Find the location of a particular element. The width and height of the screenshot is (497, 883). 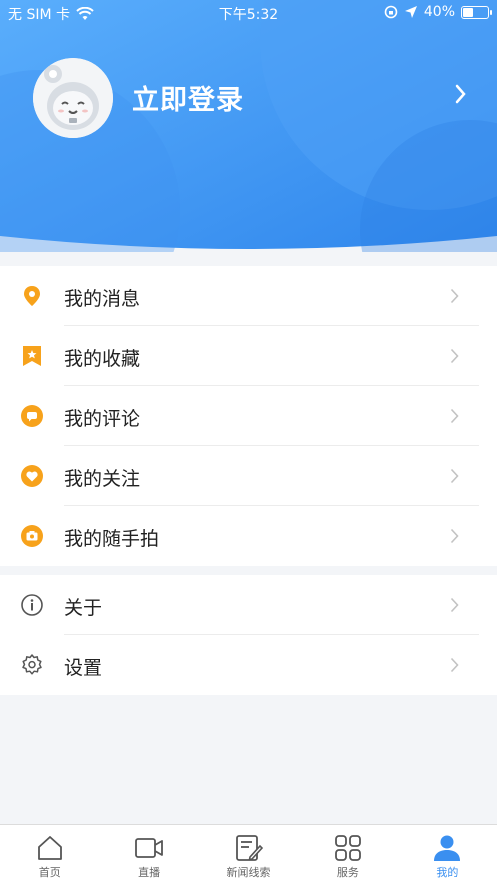

menu-item-follows: 我的关注 is located at coordinates (248, 476).